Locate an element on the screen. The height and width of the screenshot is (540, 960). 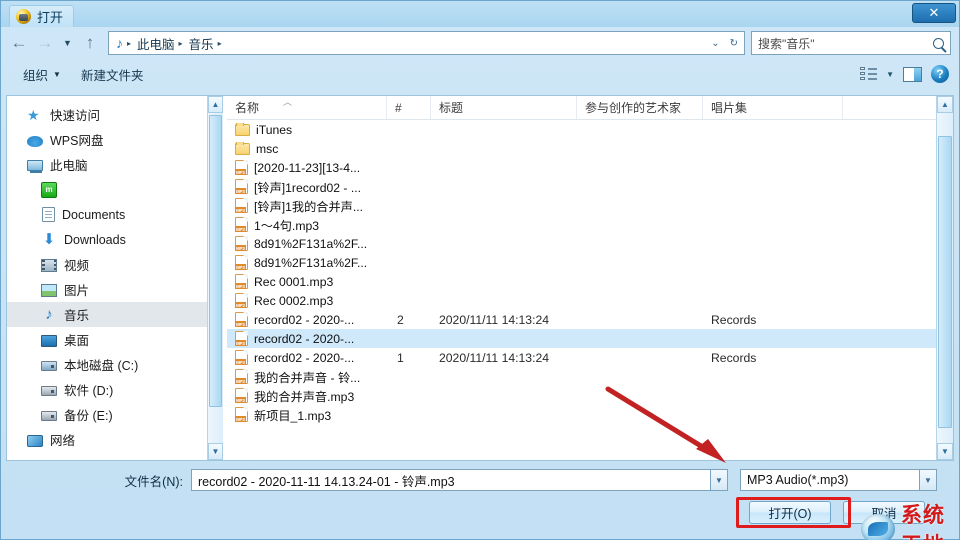
recent-locations-button: ▼ is located at coordinates (67, 43).